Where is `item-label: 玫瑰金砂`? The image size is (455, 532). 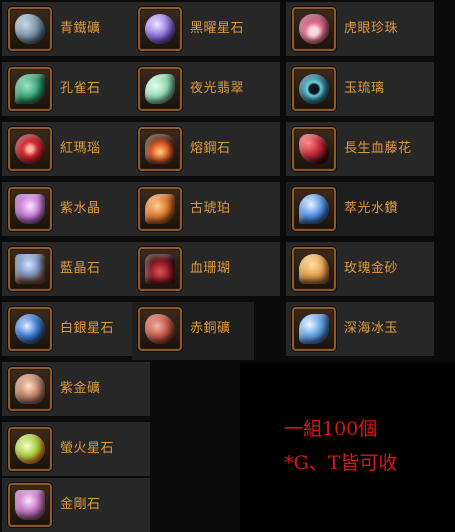
item-label: 玫瑰金砂 is located at coordinates (371, 268).